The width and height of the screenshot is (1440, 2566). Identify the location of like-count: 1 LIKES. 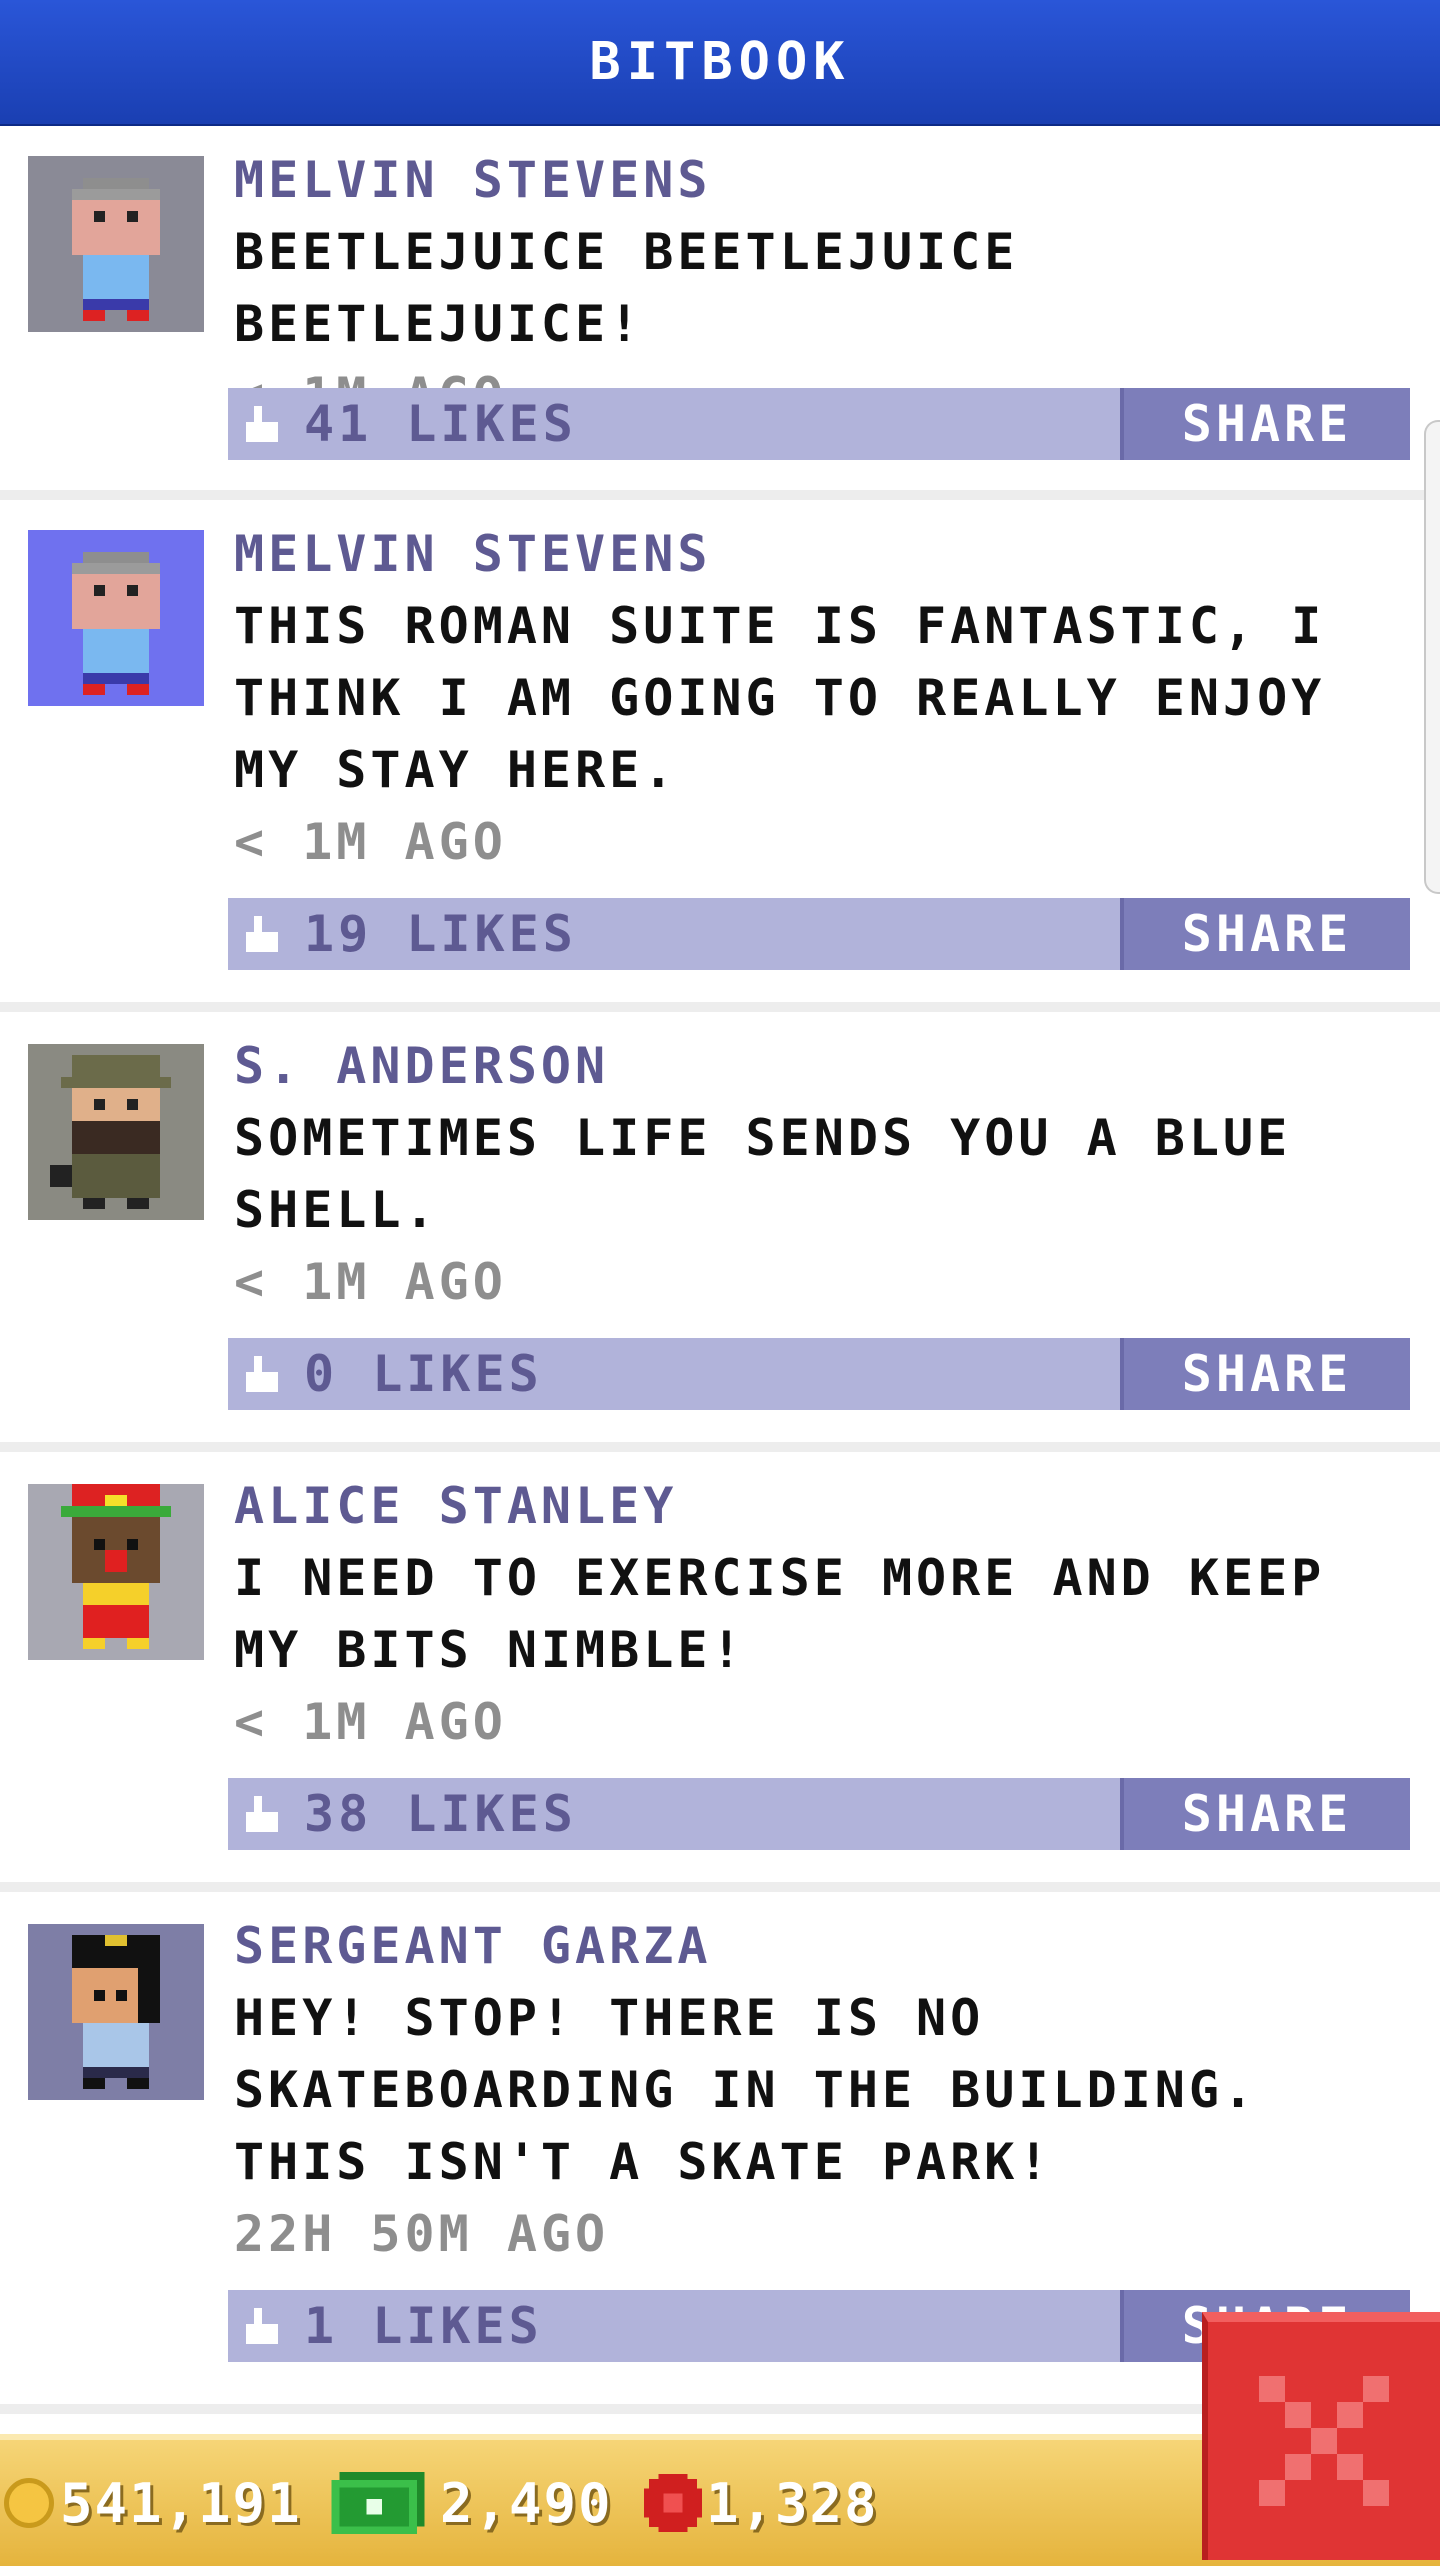
(423, 2326).